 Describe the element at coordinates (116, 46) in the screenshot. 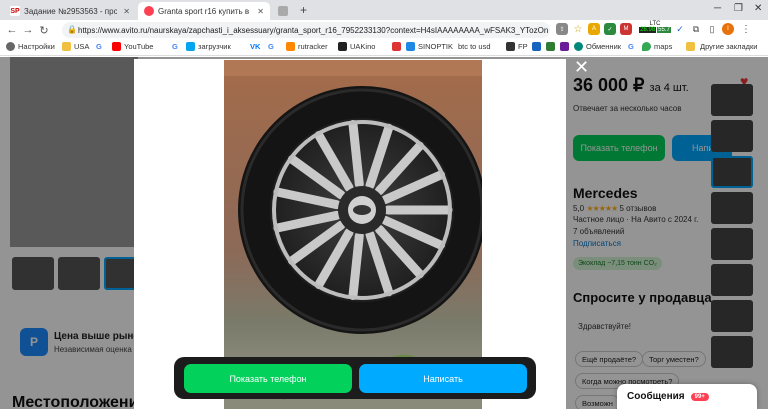

I see `youtube-icon` at that location.